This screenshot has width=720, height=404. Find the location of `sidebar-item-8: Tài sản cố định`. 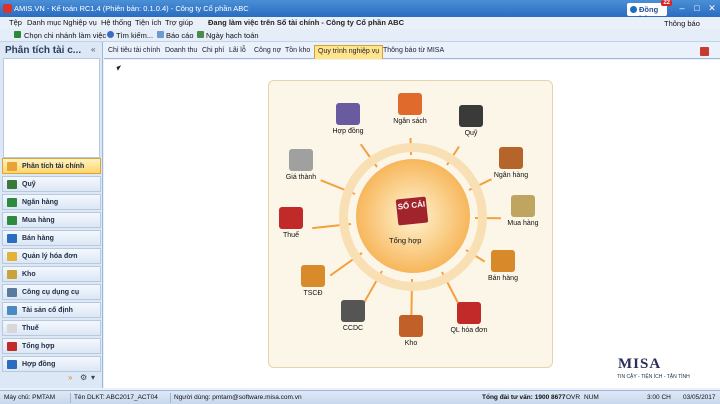

sidebar-item-8: Tài sản cố định is located at coordinates (51, 310).